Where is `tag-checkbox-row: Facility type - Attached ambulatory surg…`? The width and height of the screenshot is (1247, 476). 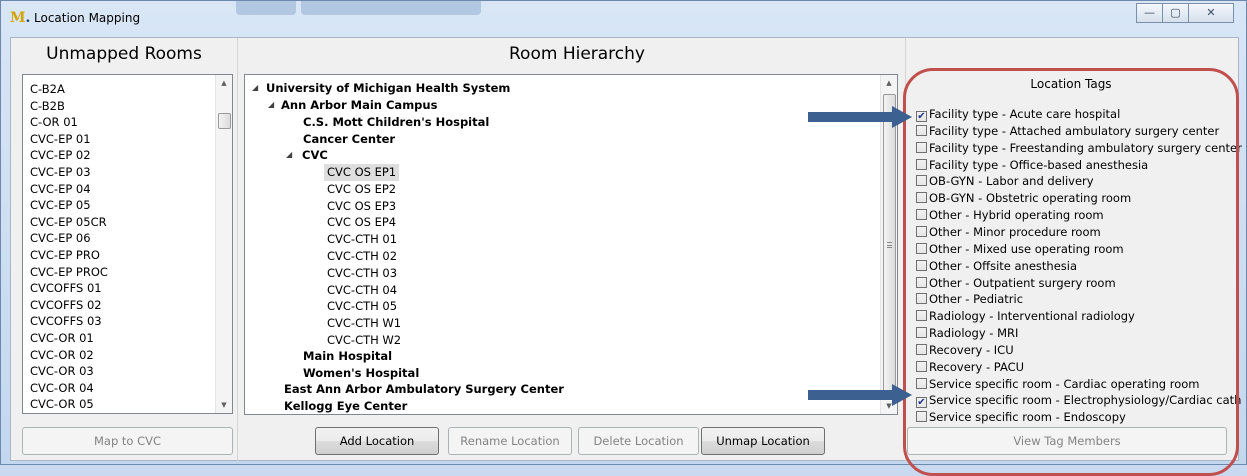 tag-checkbox-row: Facility type - Attached ambulatory surg… is located at coordinates (1067, 131).